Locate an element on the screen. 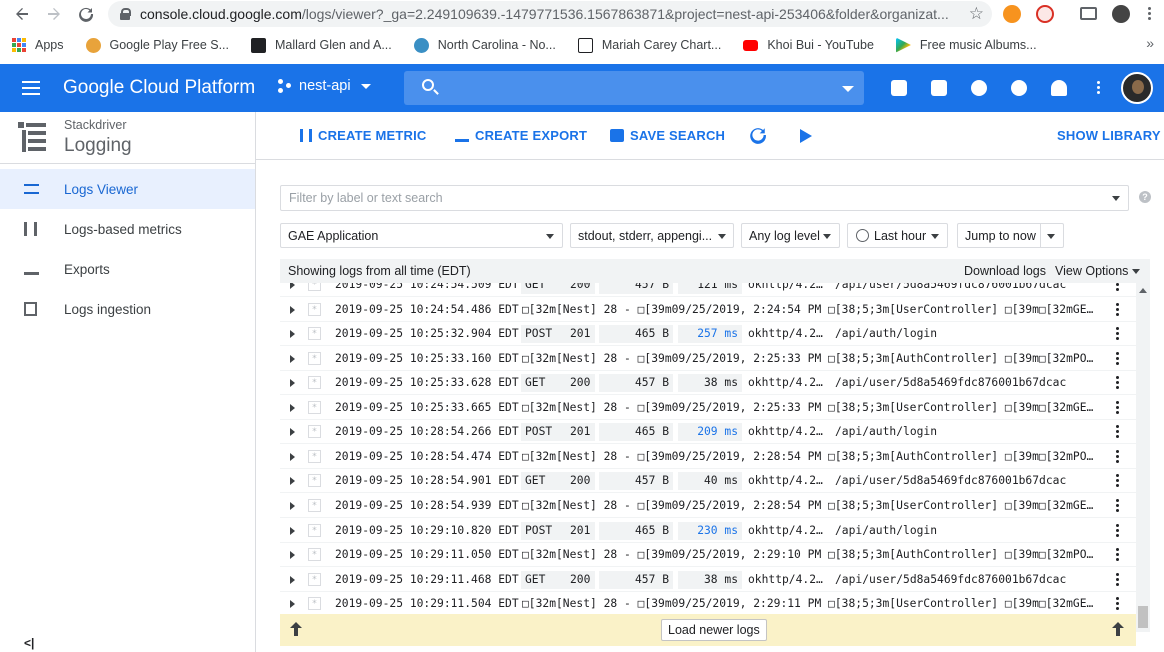 The width and height of the screenshot is (1164, 652). jump-to-now-button: Jump to now is located at coordinates (1010, 235).